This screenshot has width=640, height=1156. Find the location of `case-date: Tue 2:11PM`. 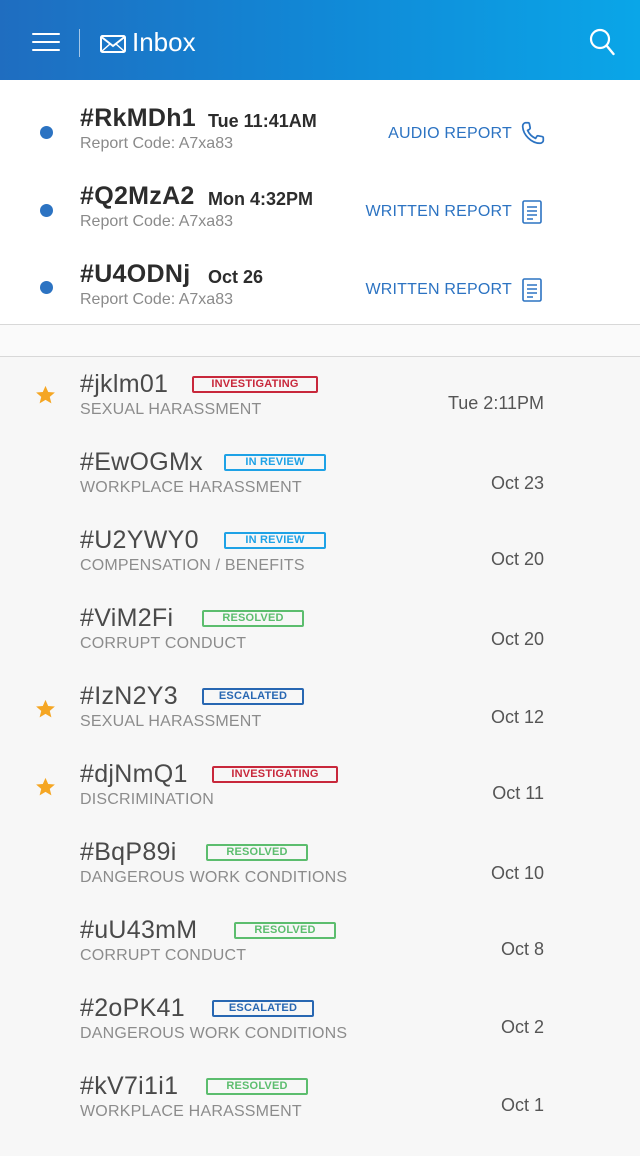

case-date: Tue 2:11PM is located at coordinates (495, 403).